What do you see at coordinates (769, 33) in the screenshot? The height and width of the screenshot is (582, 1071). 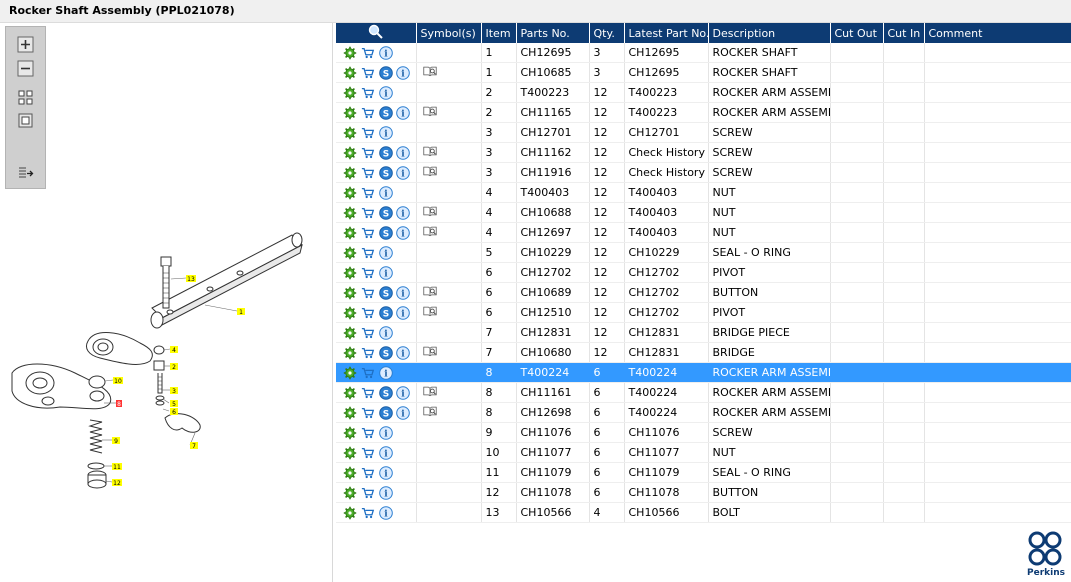 I see `column-header-description: Description` at bounding box center [769, 33].